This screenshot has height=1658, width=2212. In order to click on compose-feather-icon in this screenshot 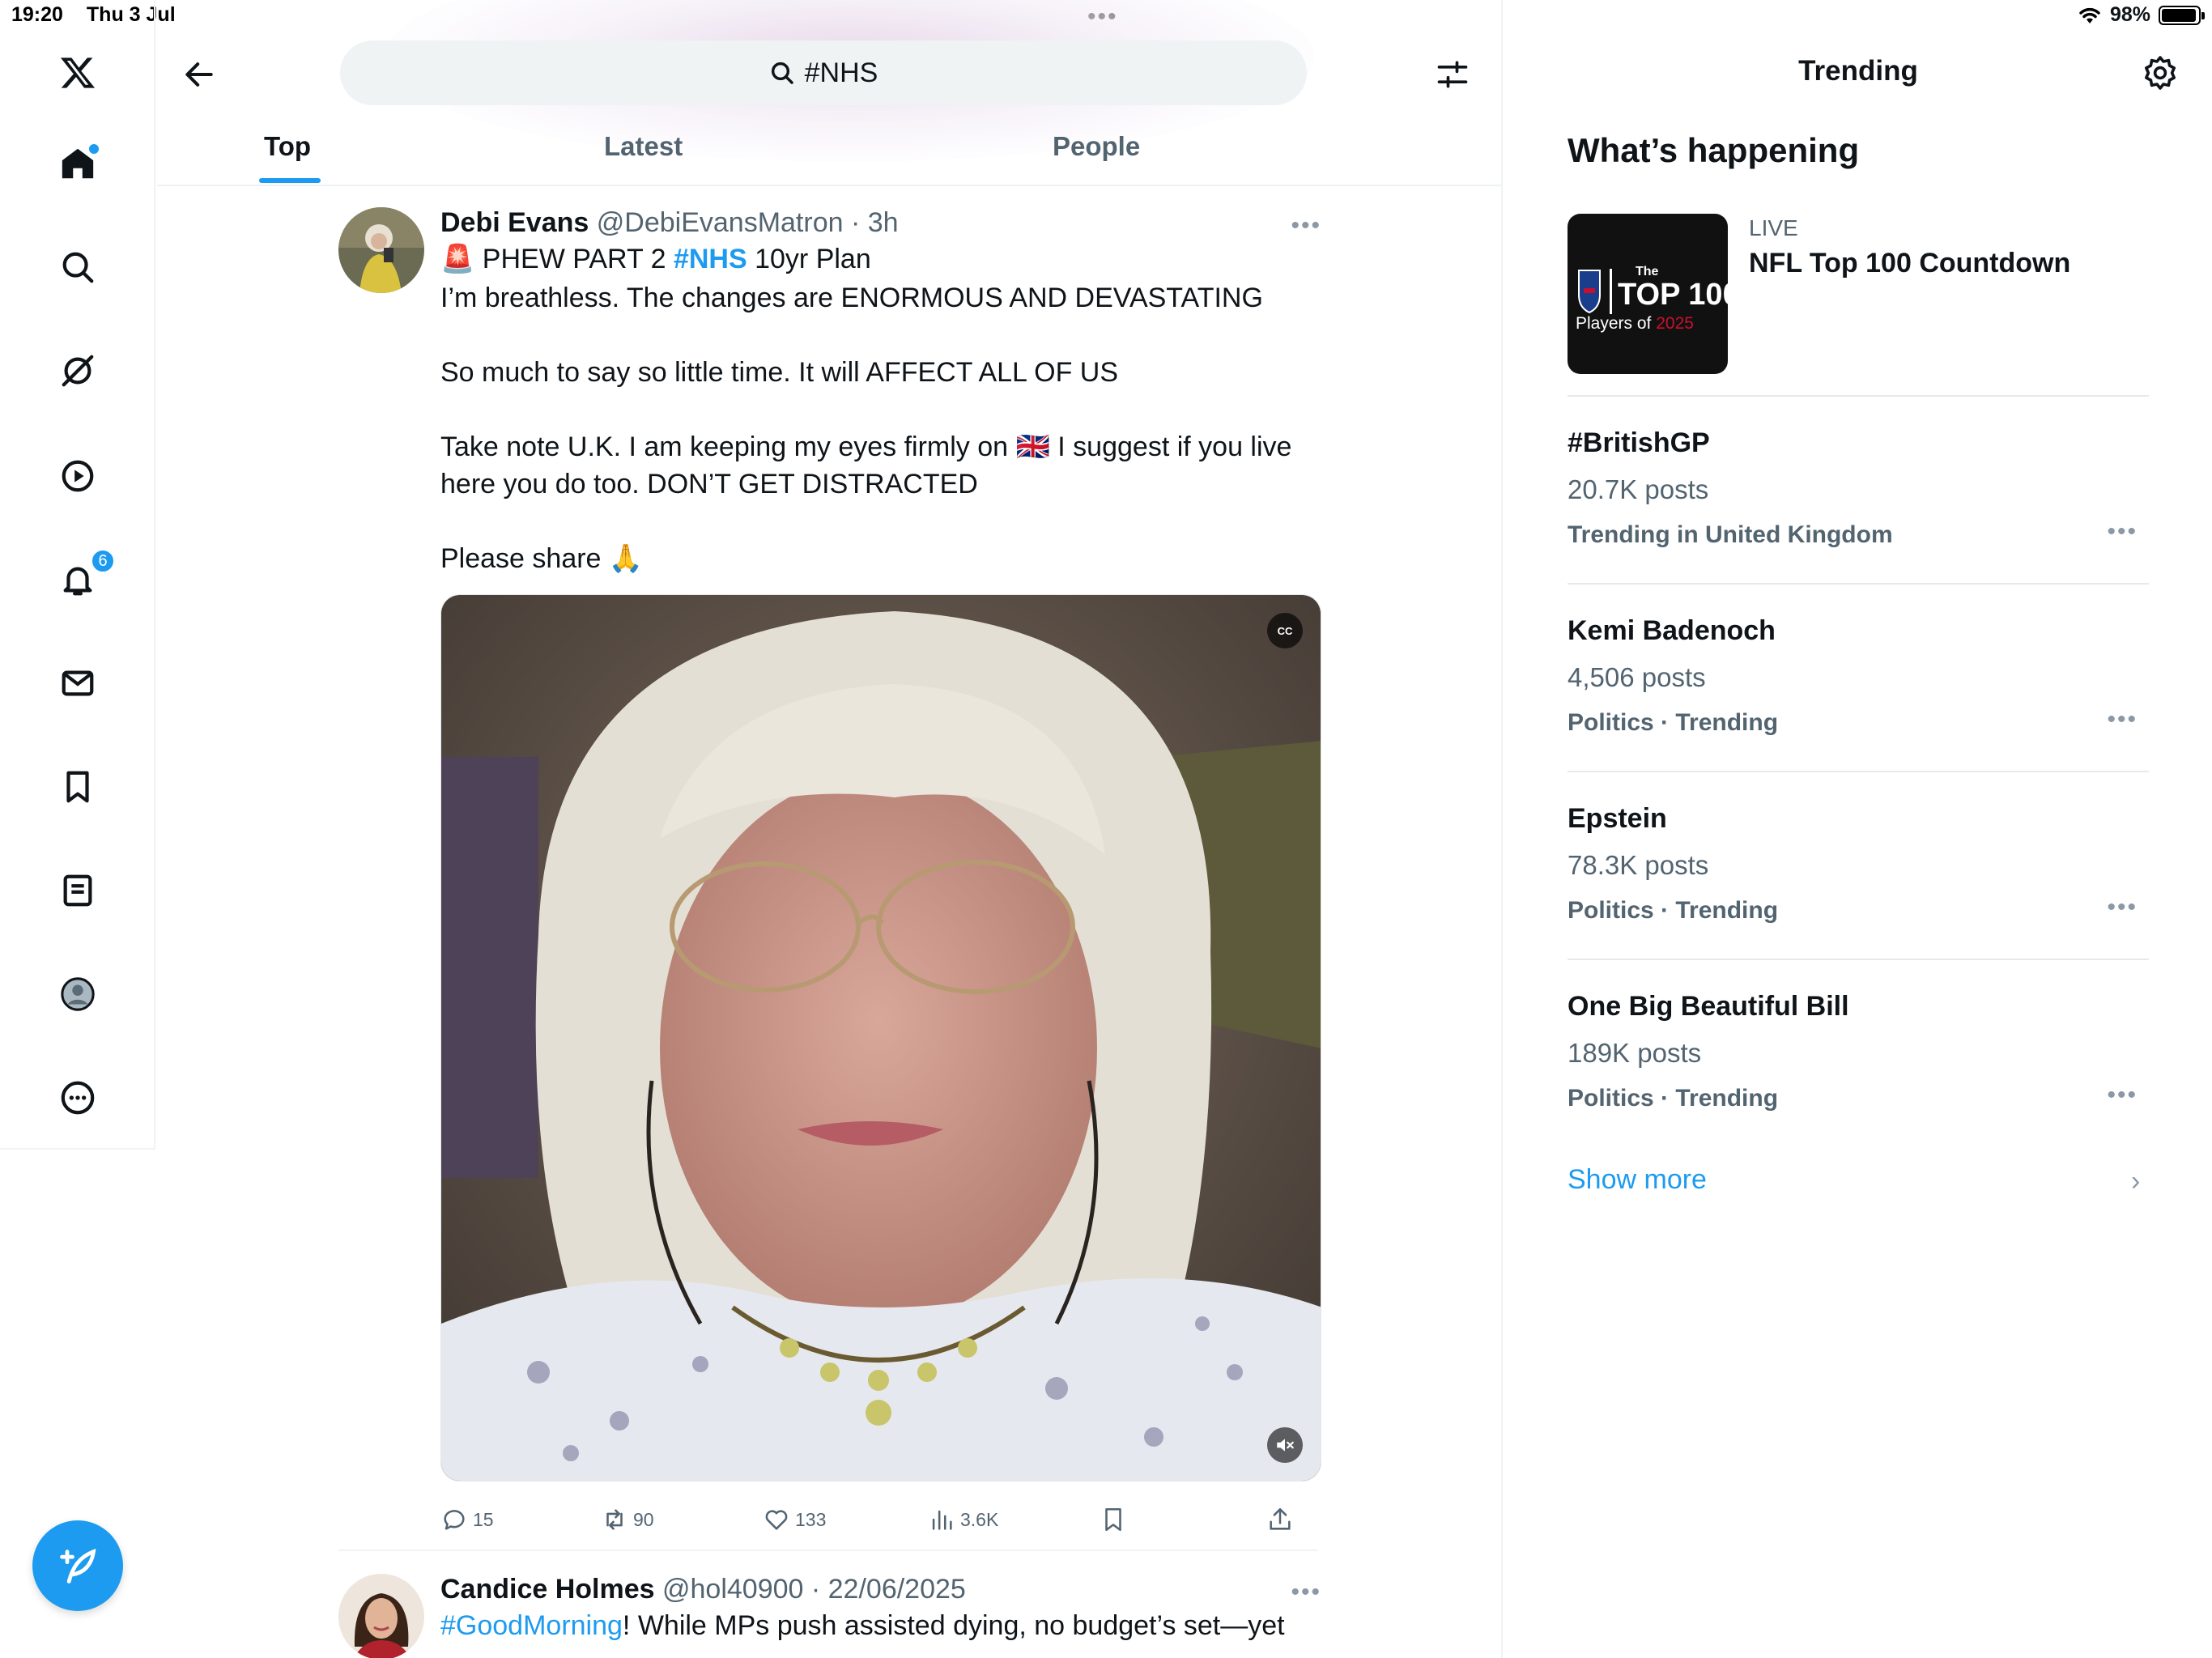, I will do `click(78, 1566)`.